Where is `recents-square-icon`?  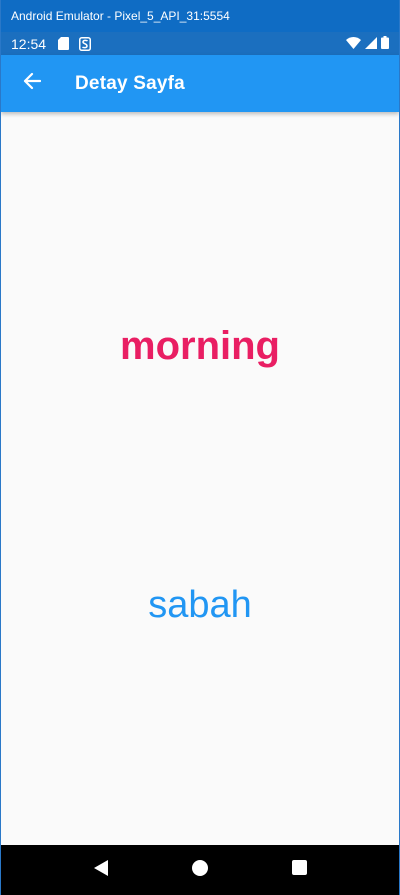 recents-square-icon is located at coordinates (299, 870).